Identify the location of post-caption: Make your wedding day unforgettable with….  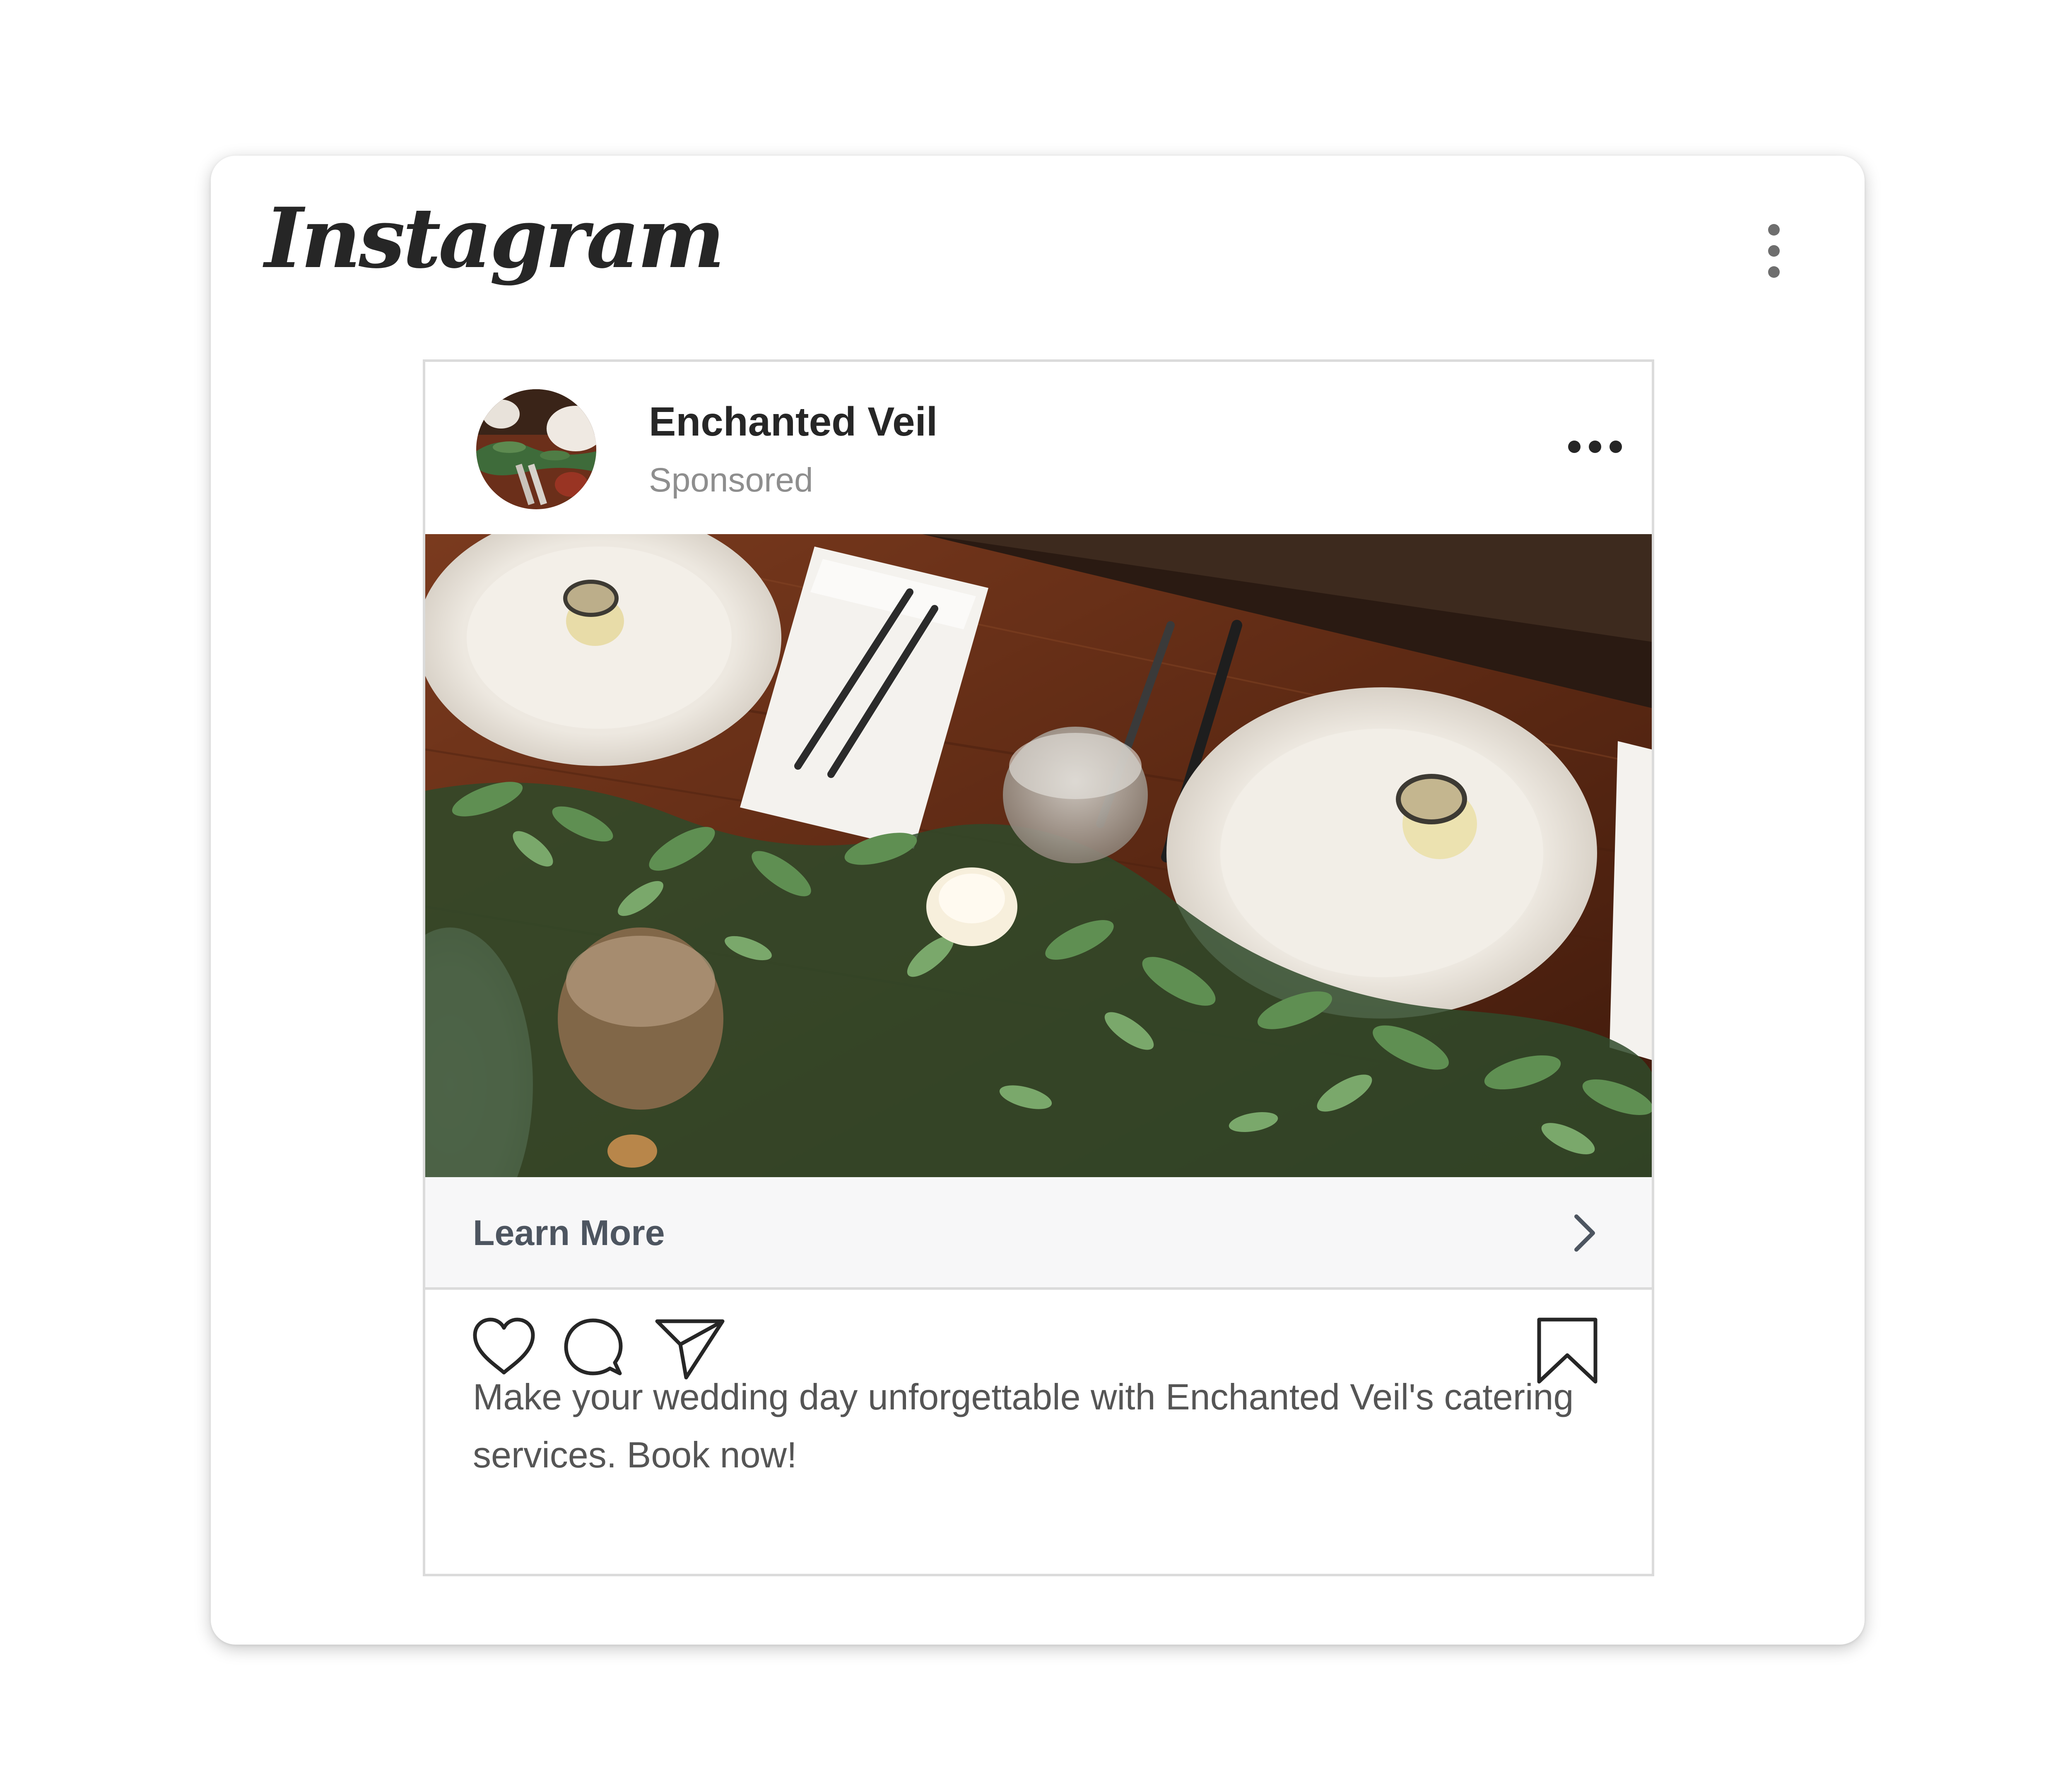
(1023, 1426).